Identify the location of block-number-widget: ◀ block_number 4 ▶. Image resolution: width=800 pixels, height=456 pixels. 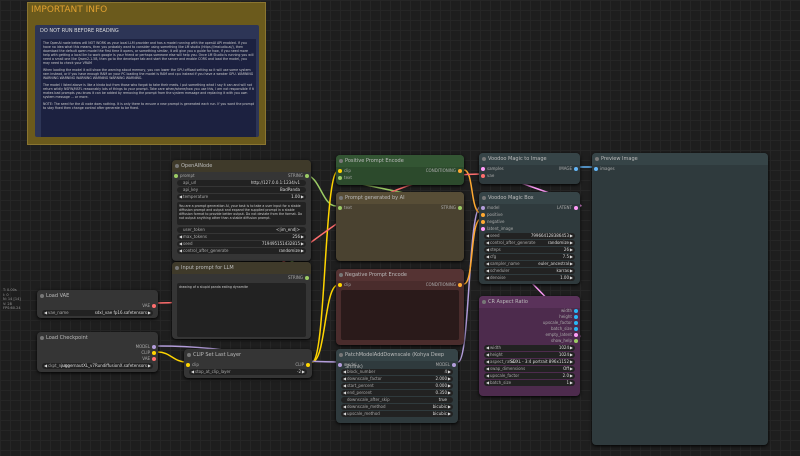
(397, 372).